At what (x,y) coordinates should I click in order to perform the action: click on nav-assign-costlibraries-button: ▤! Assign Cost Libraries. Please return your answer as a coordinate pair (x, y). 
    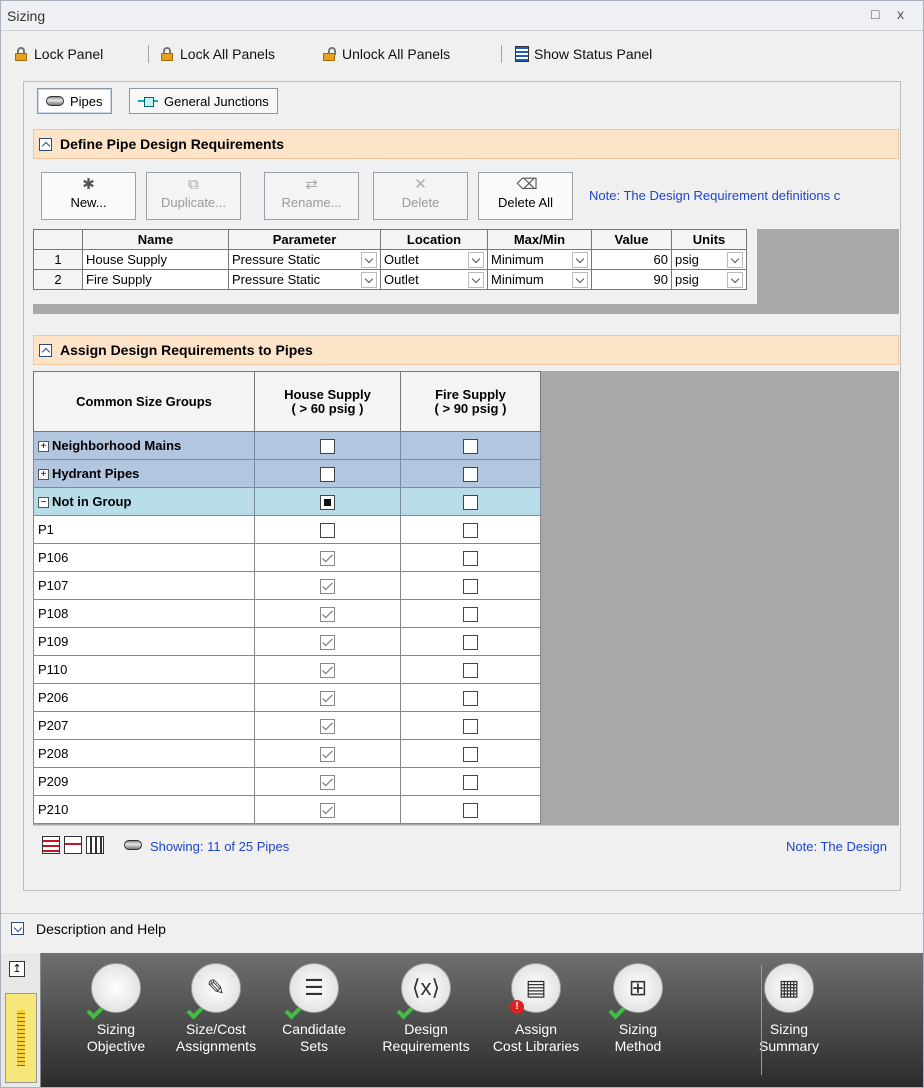
    Looking at the image, I should click on (536, 1021).